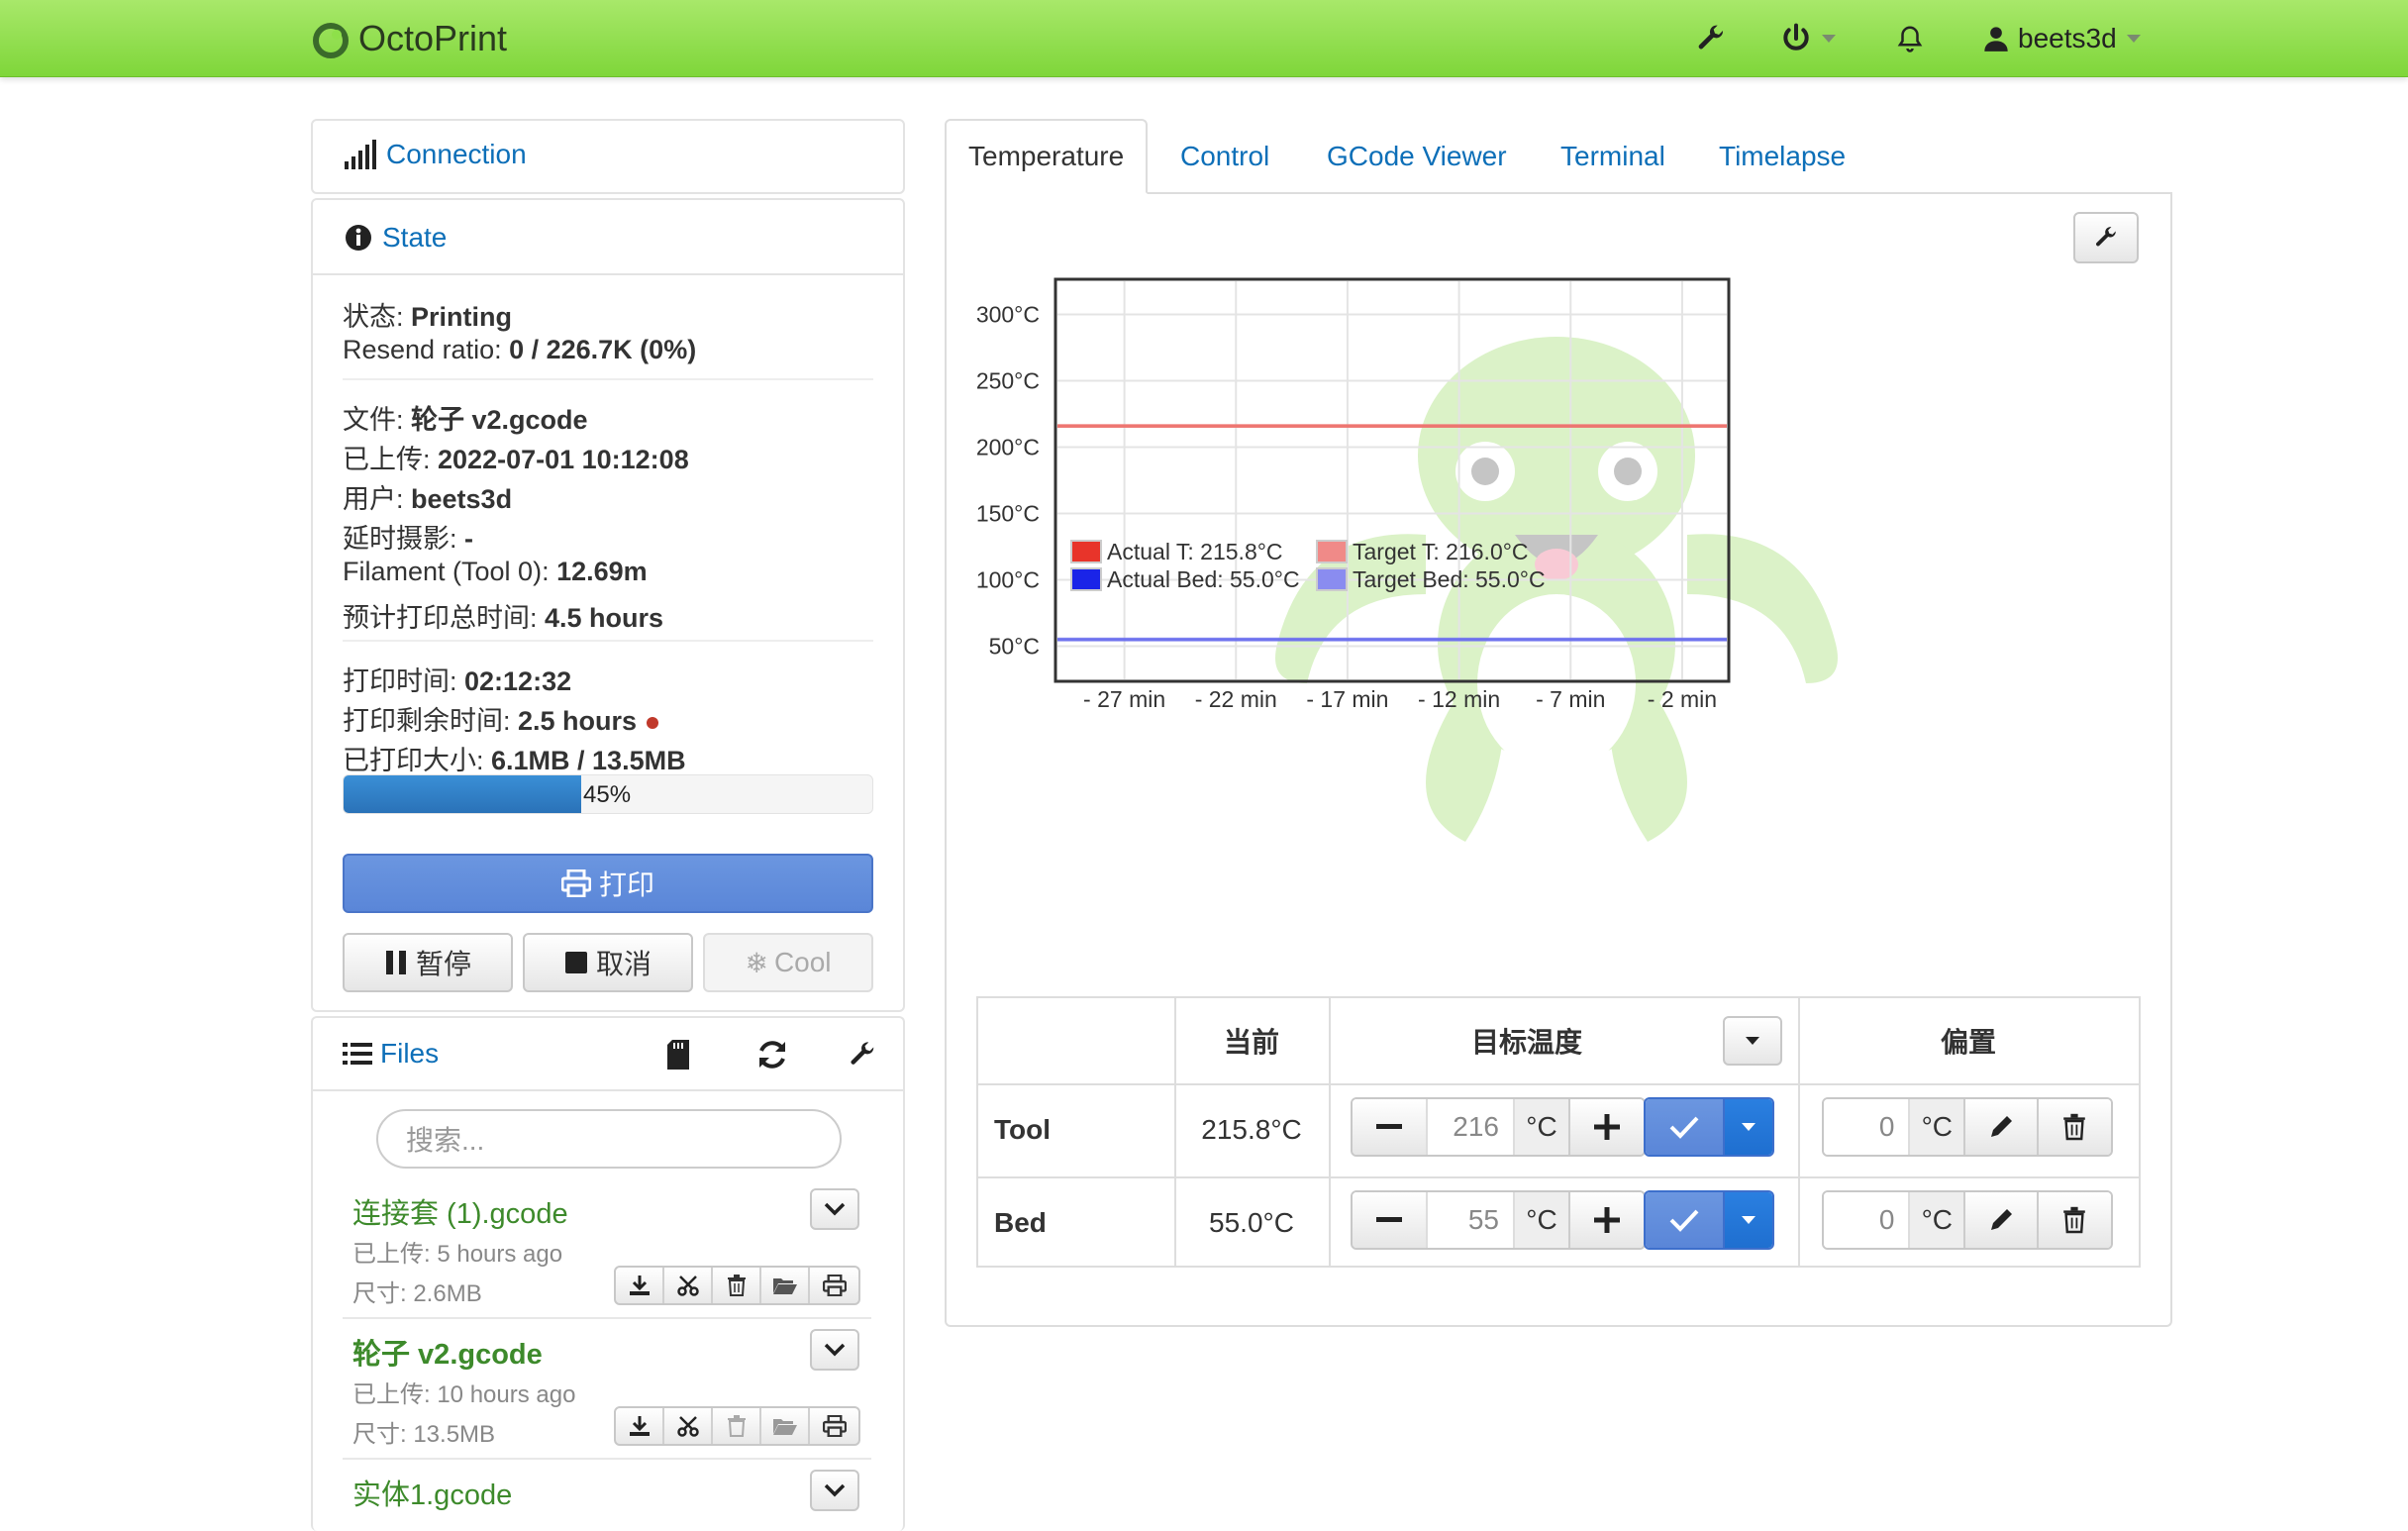 The height and width of the screenshot is (1531, 2408). Describe the element at coordinates (391, 1054) in the screenshot. I see `files-toggle: Files` at that location.